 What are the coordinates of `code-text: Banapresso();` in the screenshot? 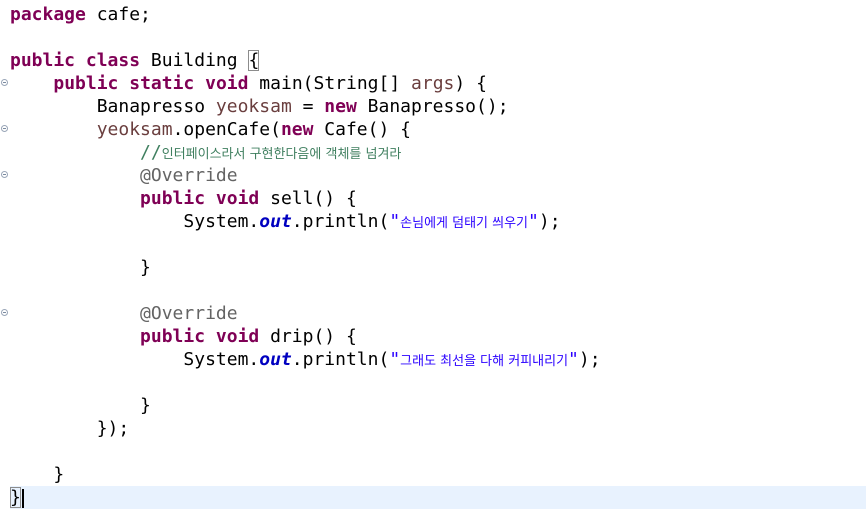 It's located at (432, 106).